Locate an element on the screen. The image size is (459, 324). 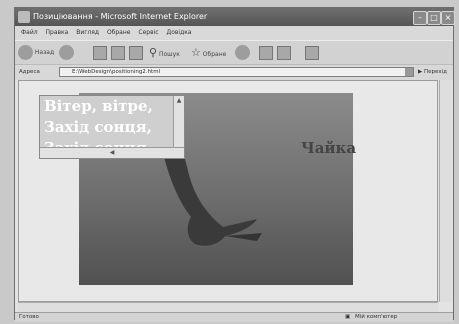
search-label: Пошук is located at coordinates (169, 54).